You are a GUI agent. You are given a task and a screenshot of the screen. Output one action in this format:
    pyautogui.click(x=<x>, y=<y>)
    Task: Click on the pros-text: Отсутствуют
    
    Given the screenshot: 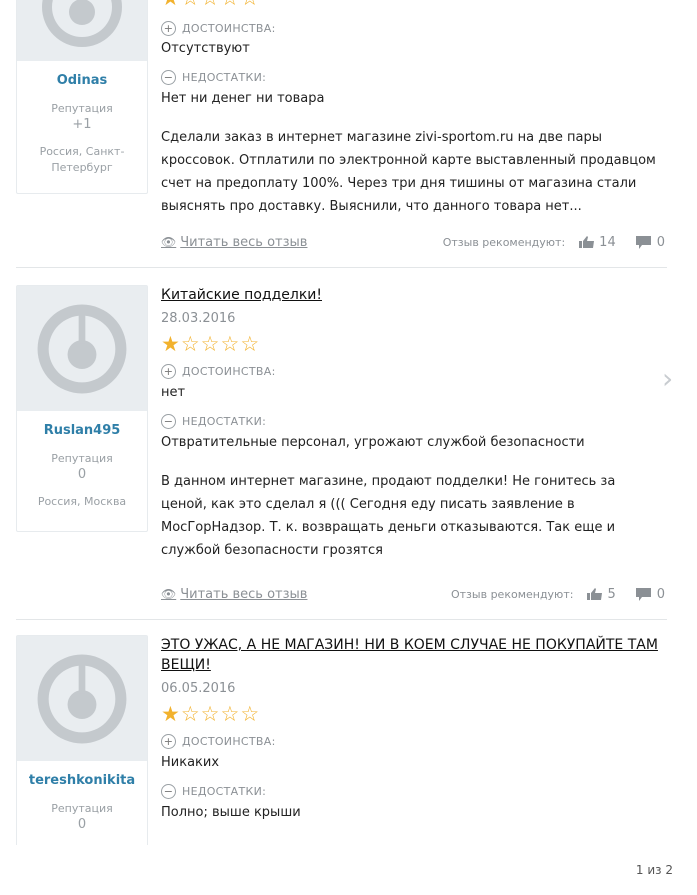 What is the action you would take?
    pyautogui.click(x=205, y=48)
    